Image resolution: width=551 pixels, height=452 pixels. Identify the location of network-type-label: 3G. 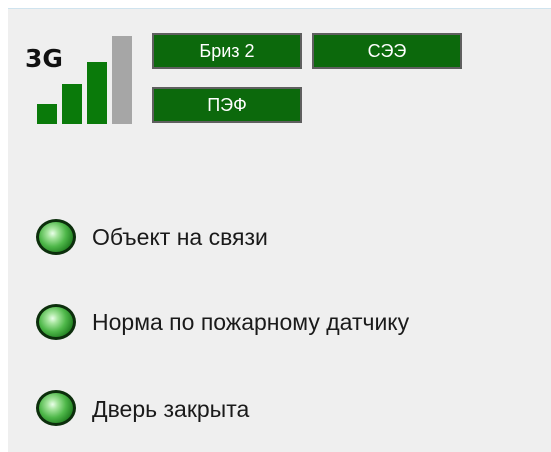
(44, 58).